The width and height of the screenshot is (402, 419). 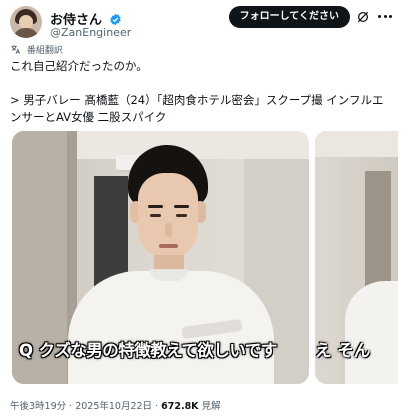 What do you see at coordinates (16, 49) in the screenshot?
I see `translate-icon` at bounding box center [16, 49].